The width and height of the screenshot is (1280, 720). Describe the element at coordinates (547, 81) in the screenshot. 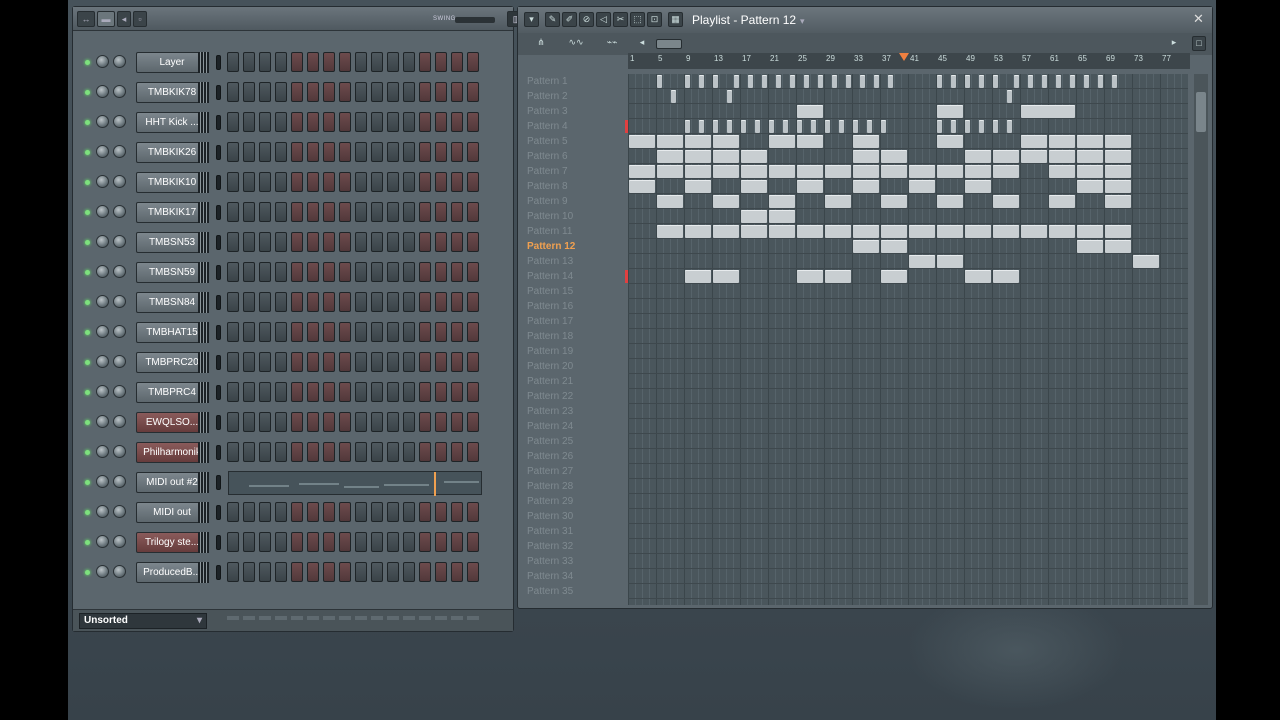

I see `pattern-row-label: Pattern 1` at that location.